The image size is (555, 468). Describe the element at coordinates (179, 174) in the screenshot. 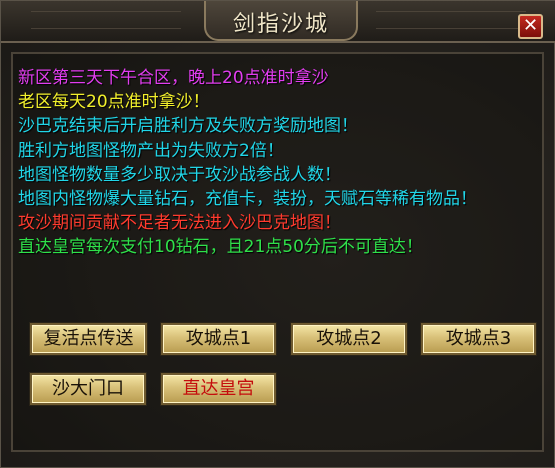

I see `message-line: 地图怪物数量多少取决于攻沙战参战人数！` at that location.